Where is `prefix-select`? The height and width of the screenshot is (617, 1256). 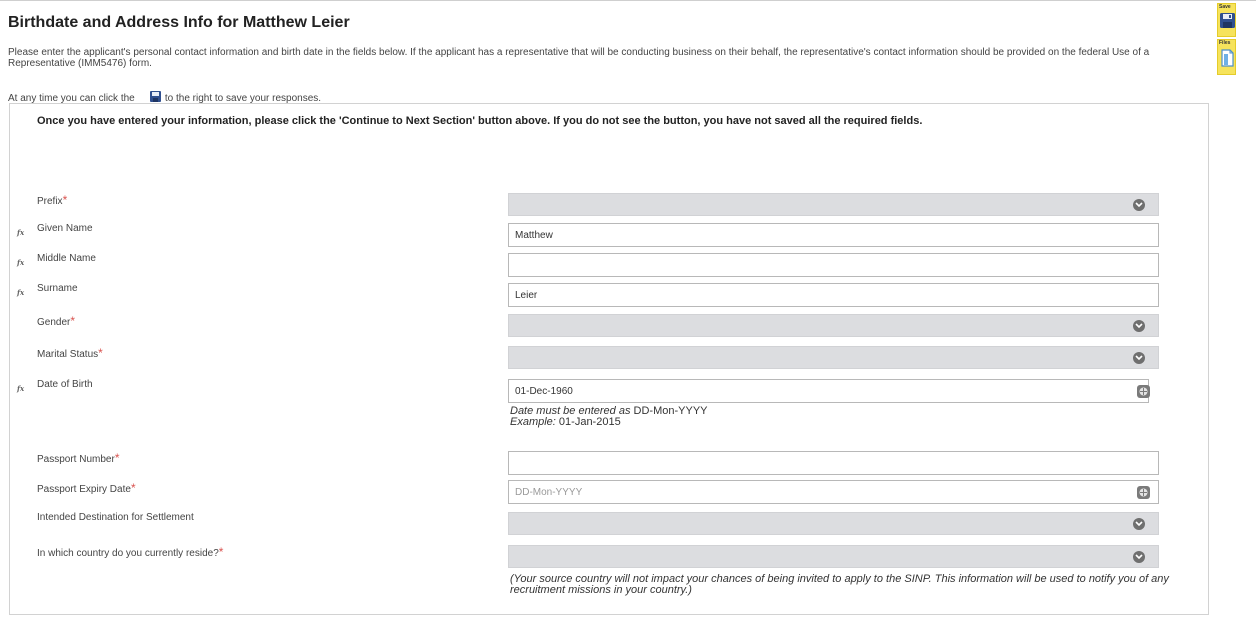 prefix-select is located at coordinates (833, 204).